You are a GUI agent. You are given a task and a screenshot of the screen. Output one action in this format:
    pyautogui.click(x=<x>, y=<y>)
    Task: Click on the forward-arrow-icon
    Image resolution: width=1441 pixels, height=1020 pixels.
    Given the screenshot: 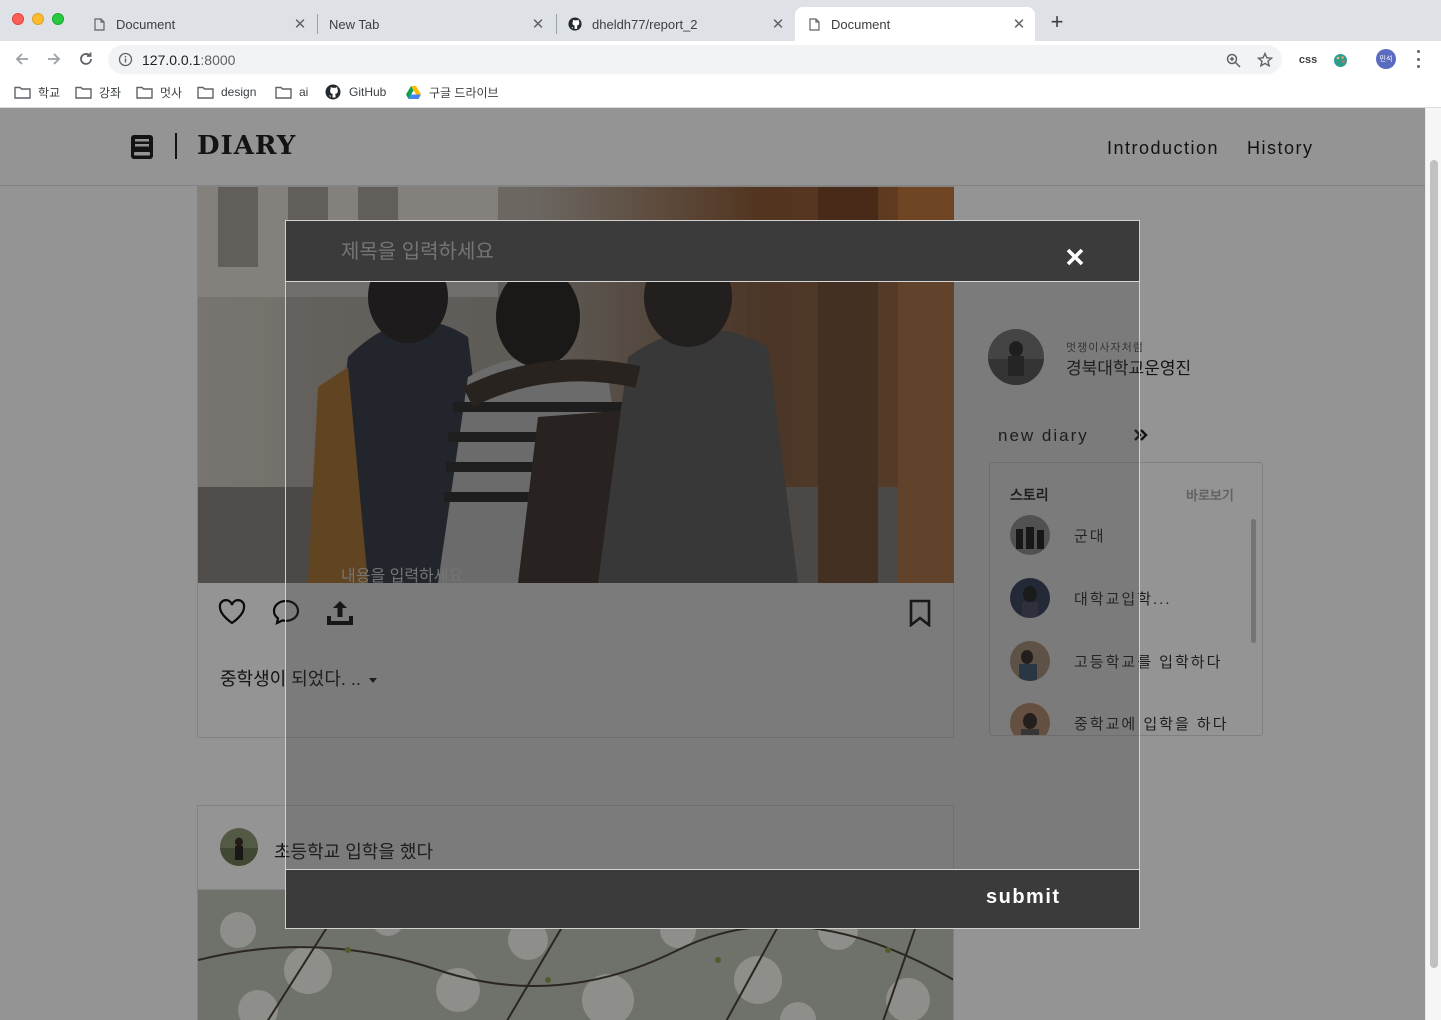 What is the action you would take?
    pyautogui.click(x=54, y=59)
    